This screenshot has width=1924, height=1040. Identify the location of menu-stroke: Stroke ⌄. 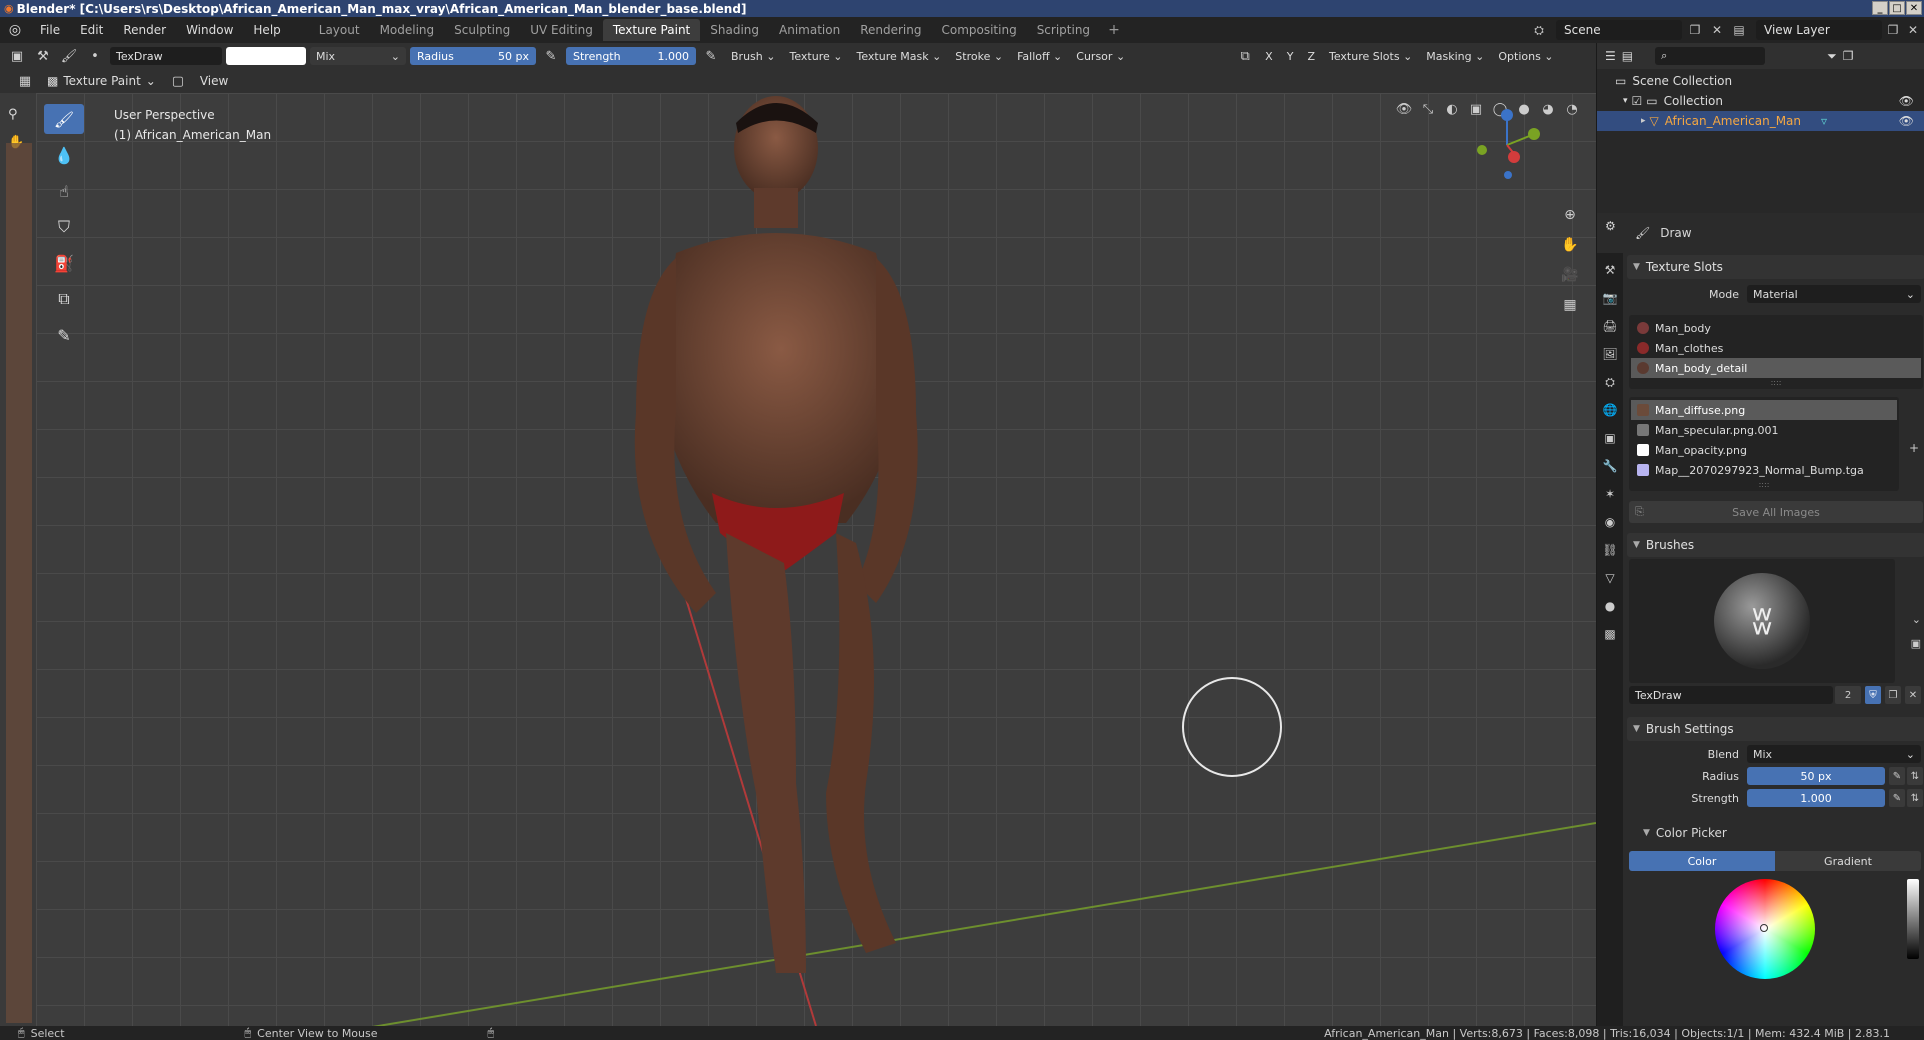
(979, 56).